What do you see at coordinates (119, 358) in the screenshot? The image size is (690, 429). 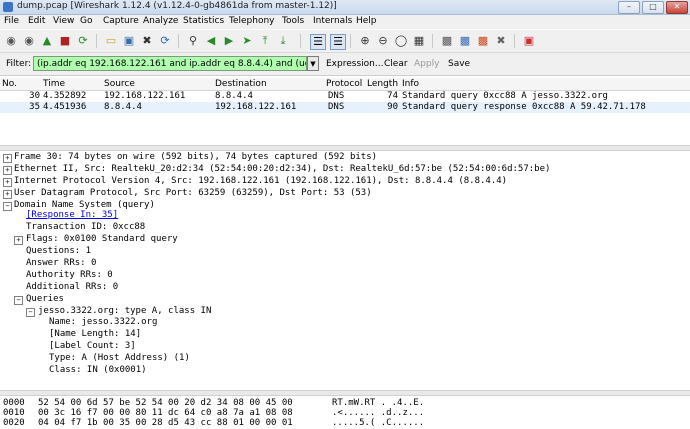 I see `tree-item-type: Type: A (Host Address) (1)` at bounding box center [119, 358].